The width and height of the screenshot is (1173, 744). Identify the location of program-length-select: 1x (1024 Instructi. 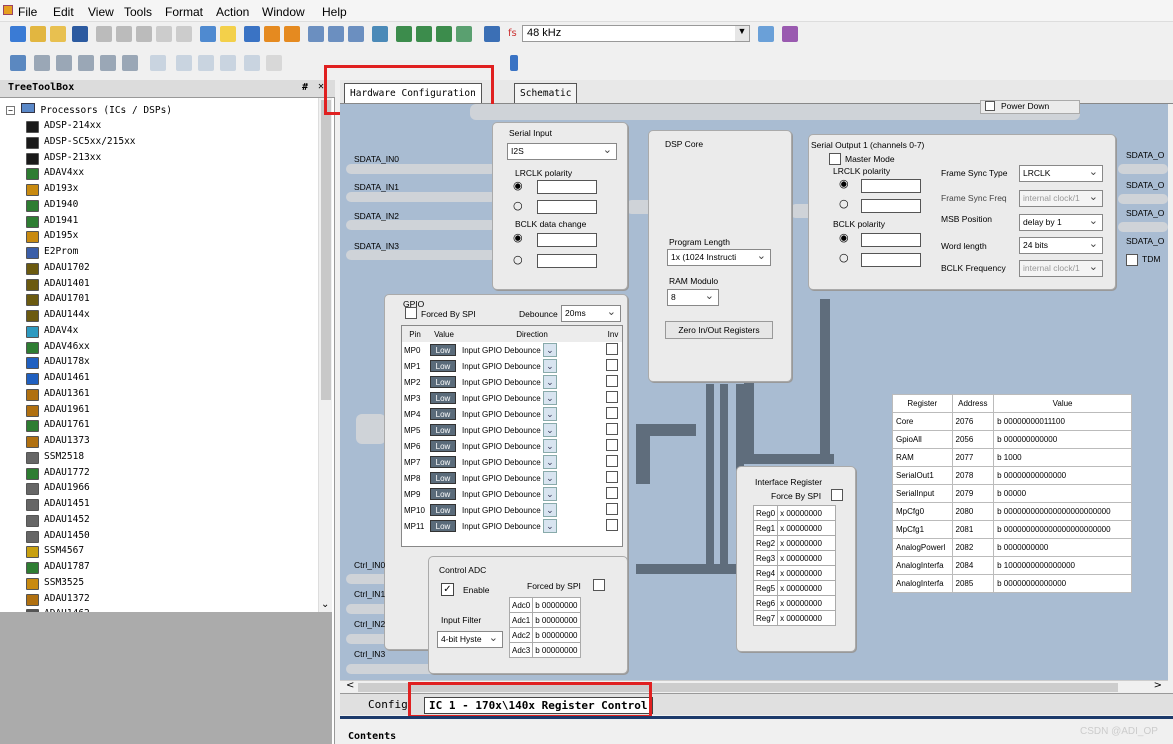
(719, 257).